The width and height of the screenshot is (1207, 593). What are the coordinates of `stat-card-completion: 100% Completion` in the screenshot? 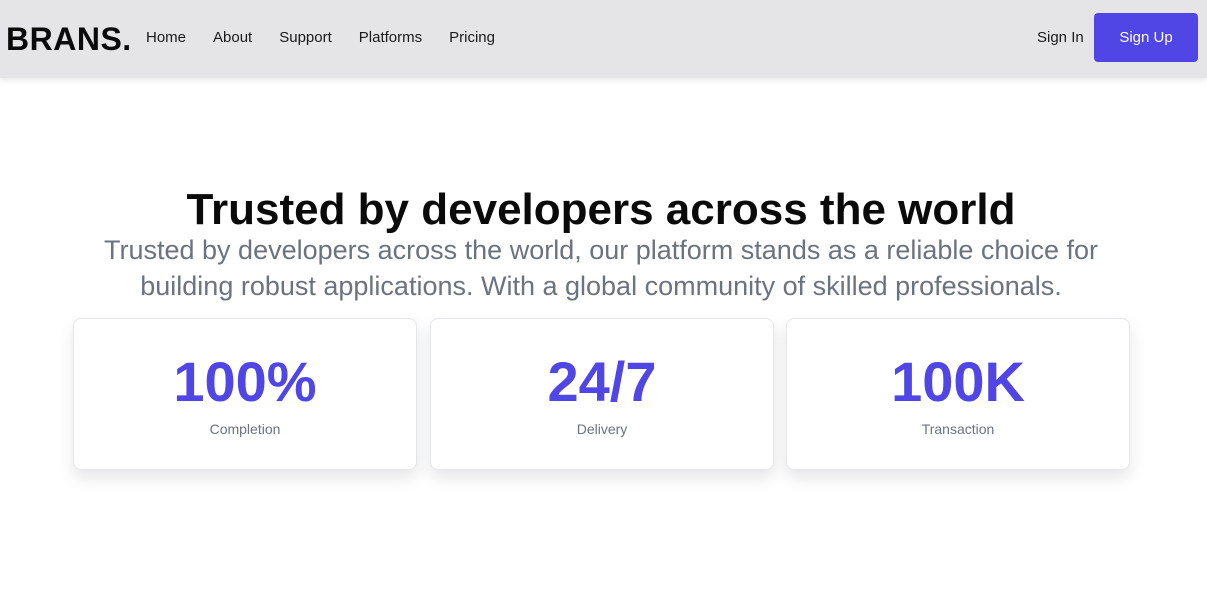 It's located at (245, 394).